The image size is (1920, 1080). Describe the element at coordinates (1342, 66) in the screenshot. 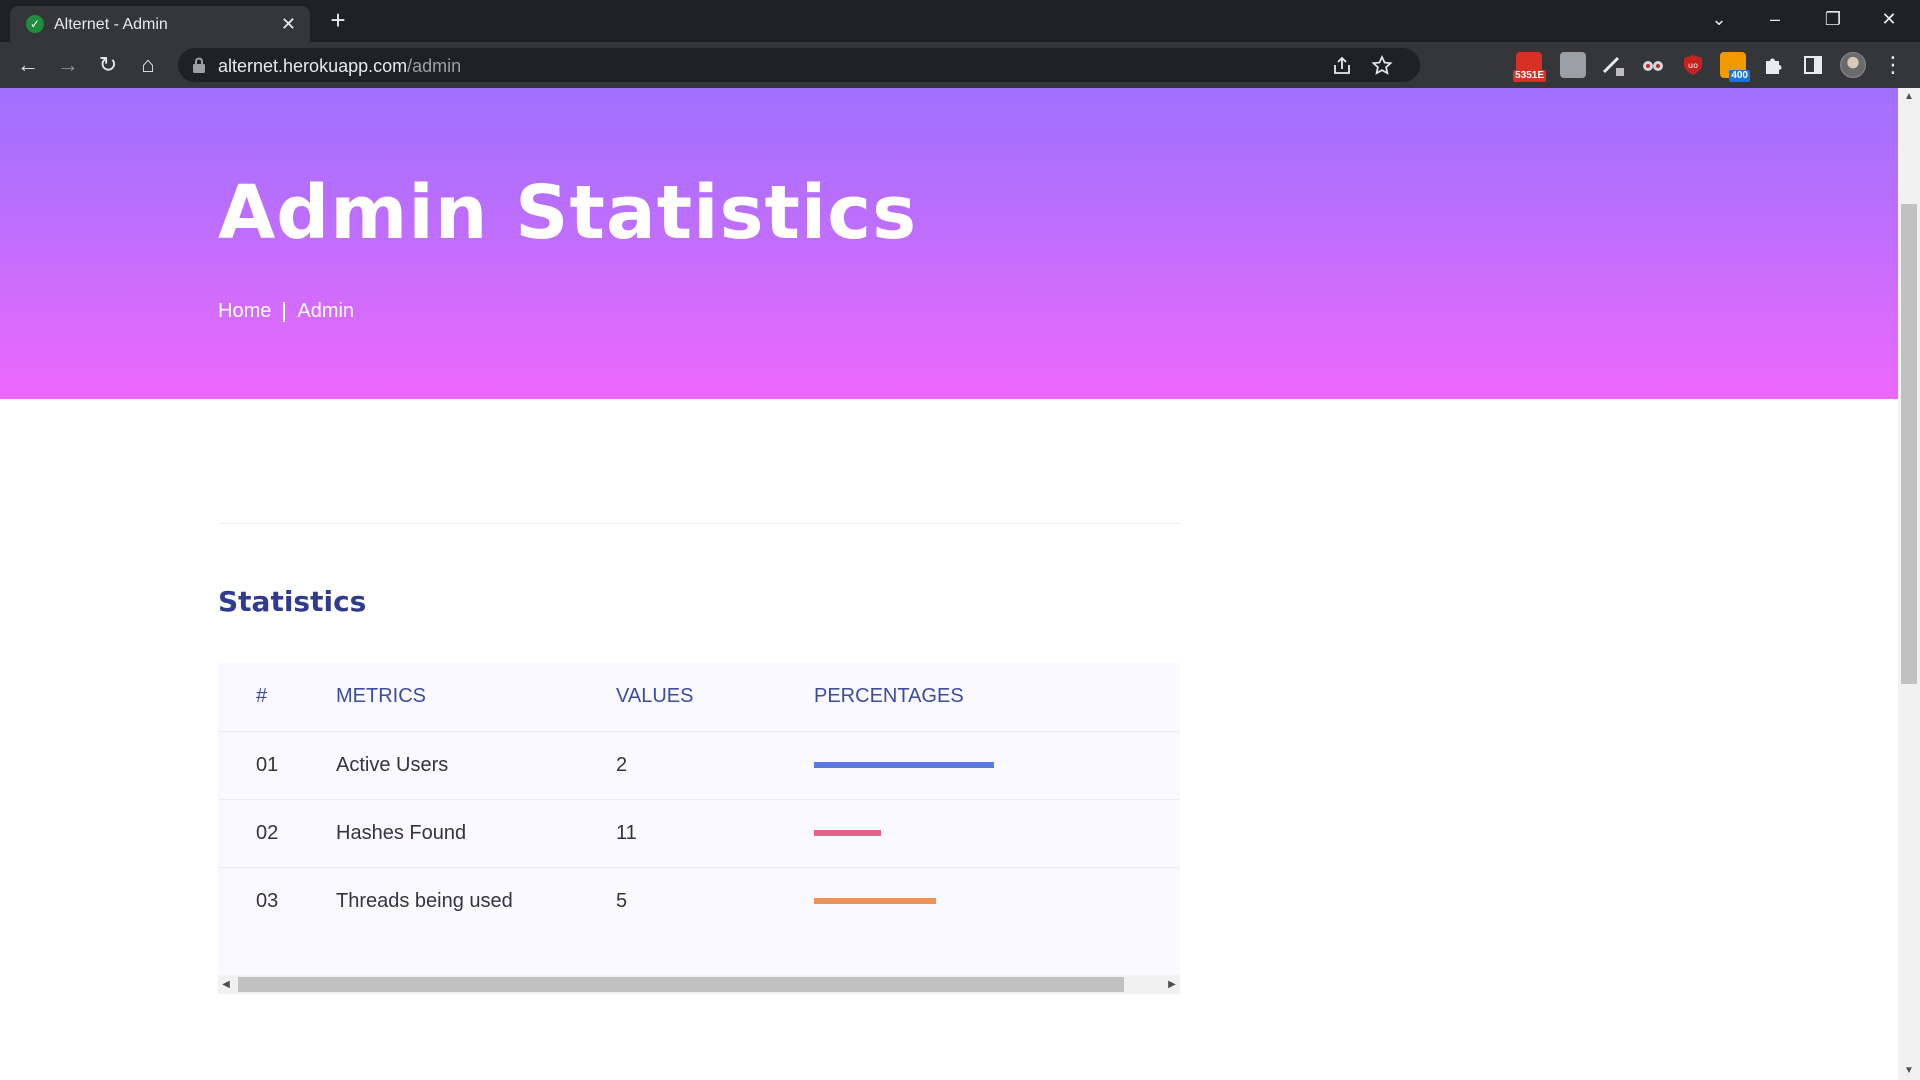

I see `share-icon` at that location.